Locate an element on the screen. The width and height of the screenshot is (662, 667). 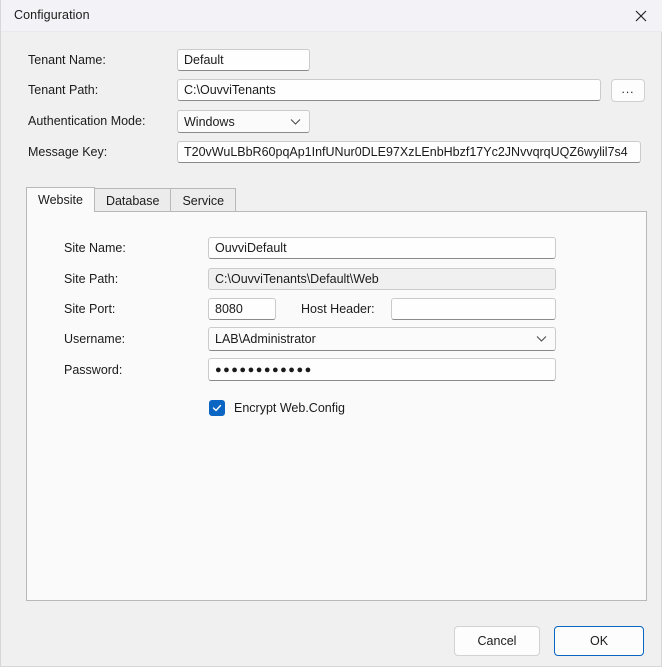
tab-service: Service is located at coordinates (203, 200).